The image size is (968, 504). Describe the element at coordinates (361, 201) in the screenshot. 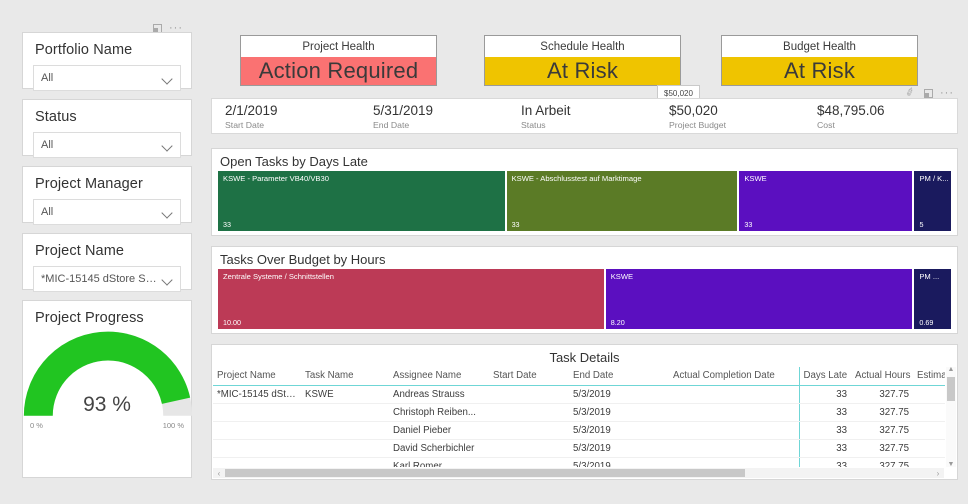

I see `treemap-cell: KSWE - Parameter VB40/VB30 33` at that location.